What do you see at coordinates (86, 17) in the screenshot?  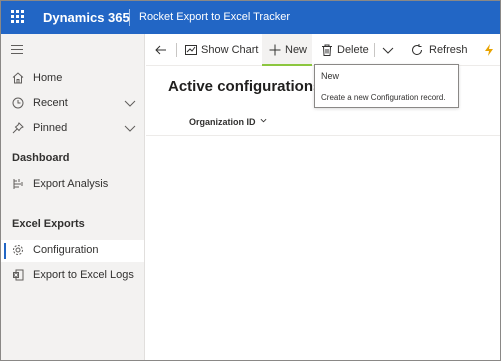 I see `app-name: Dynamics 365` at bounding box center [86, 17].